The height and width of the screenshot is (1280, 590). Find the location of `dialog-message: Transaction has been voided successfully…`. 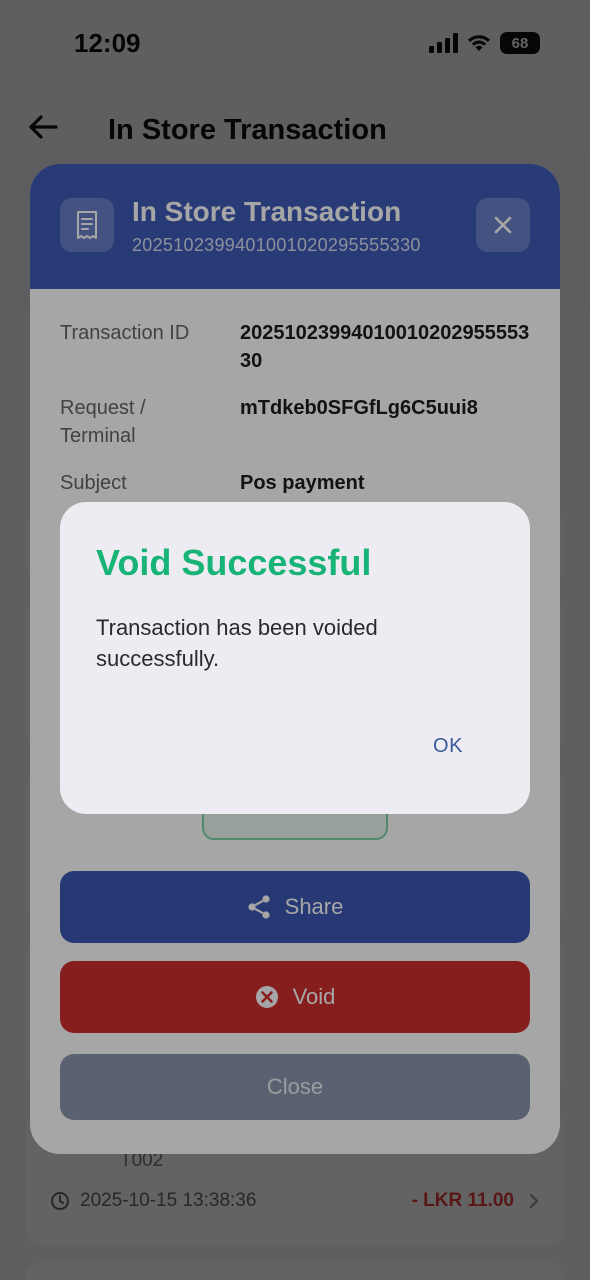

dialog-message: Transaction has been voided successfully… is located at coordinates (237, 643).